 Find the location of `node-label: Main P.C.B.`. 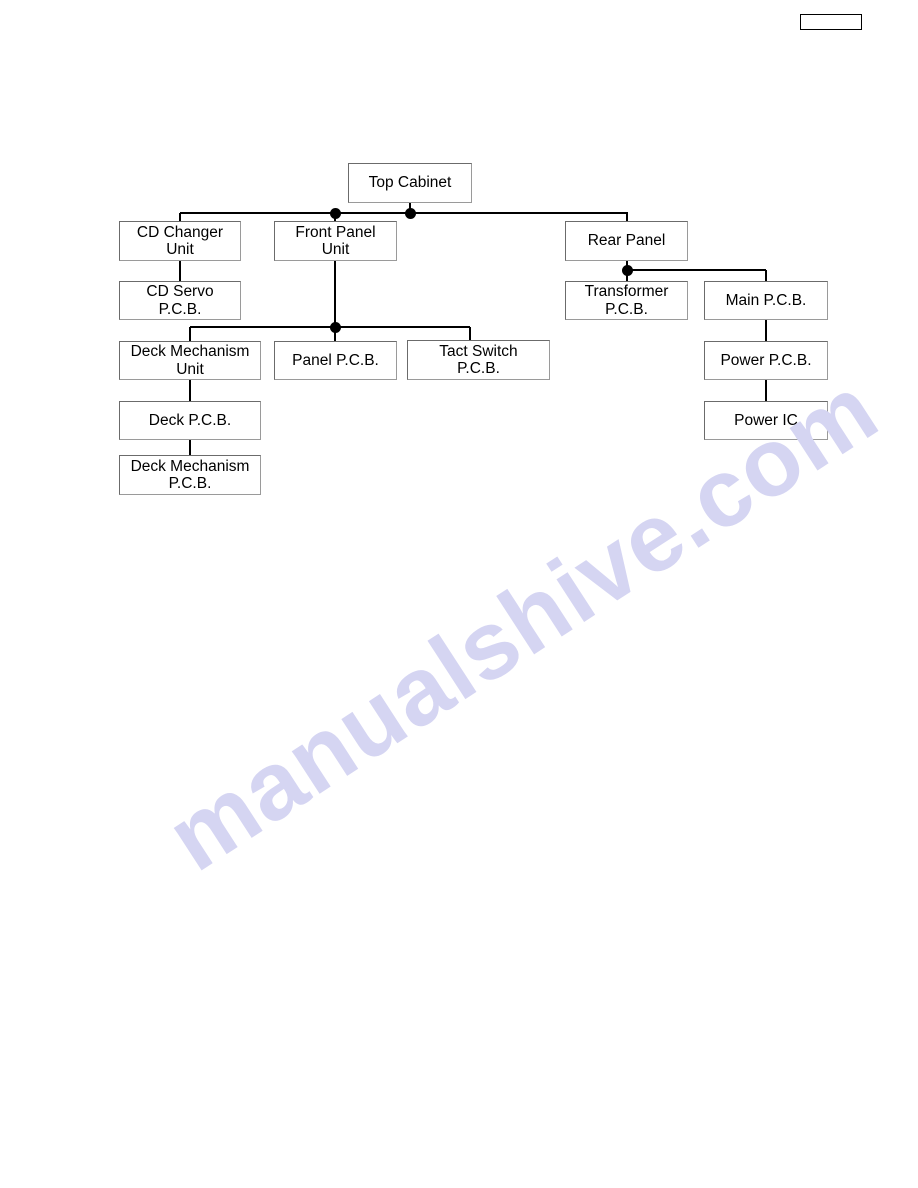

node-label: Main P.C.B. is located at coordinates (766, 300).